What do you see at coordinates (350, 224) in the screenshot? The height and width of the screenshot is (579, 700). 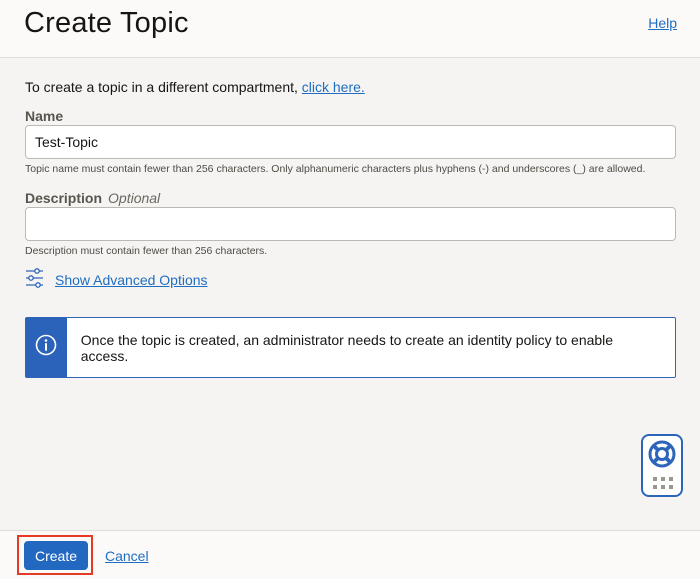 I see `description-input` at bounding box center [350, 224].